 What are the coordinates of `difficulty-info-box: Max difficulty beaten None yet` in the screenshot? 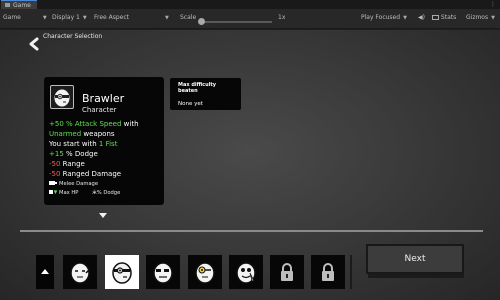 It's located at (205, 94).